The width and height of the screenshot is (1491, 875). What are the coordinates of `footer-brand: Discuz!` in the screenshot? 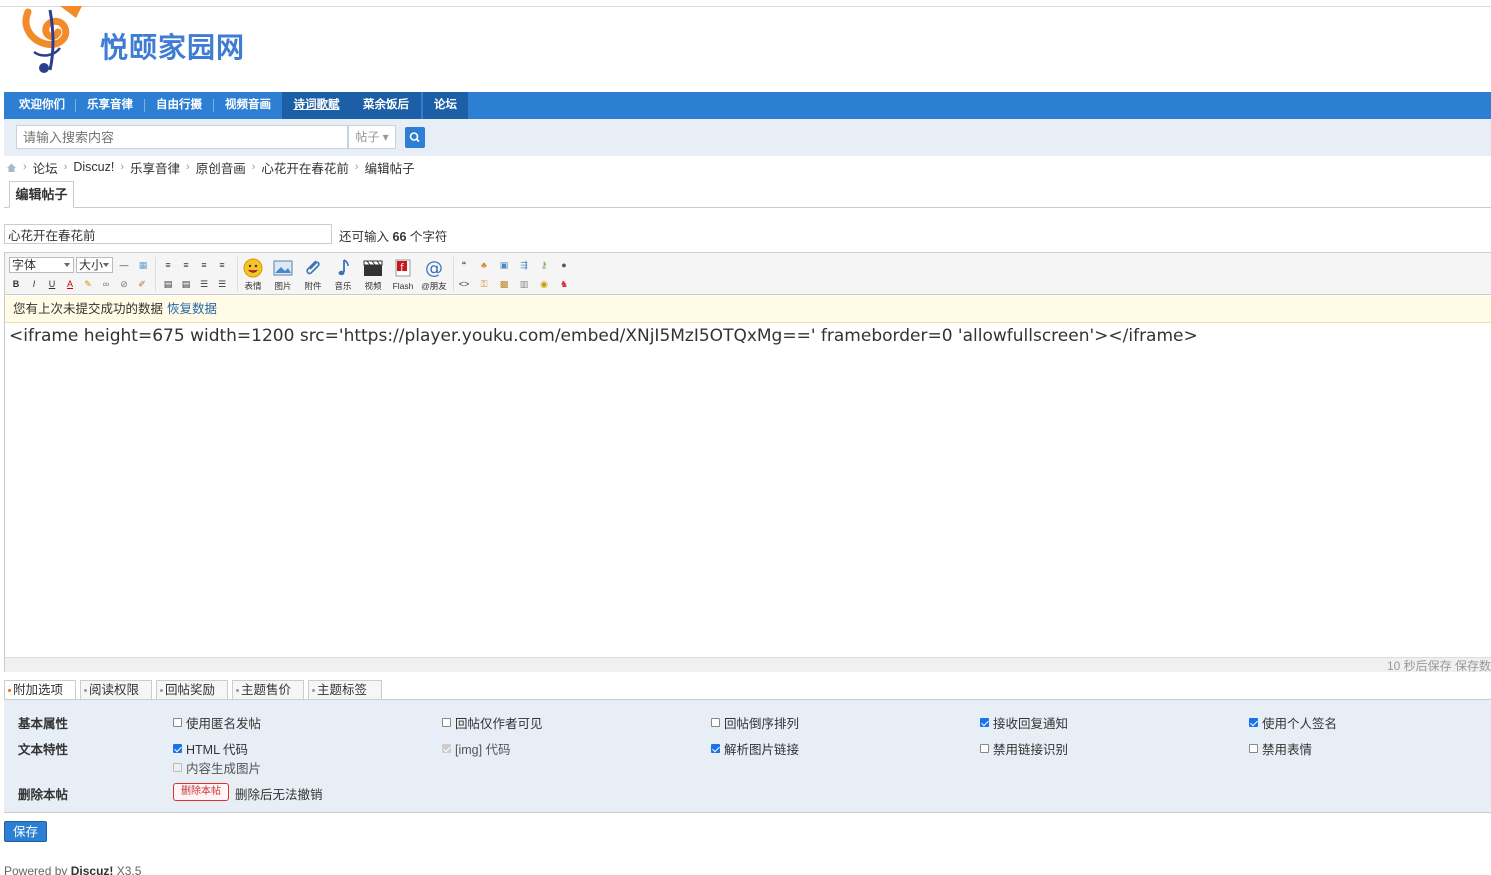 It's located at (92, 869).